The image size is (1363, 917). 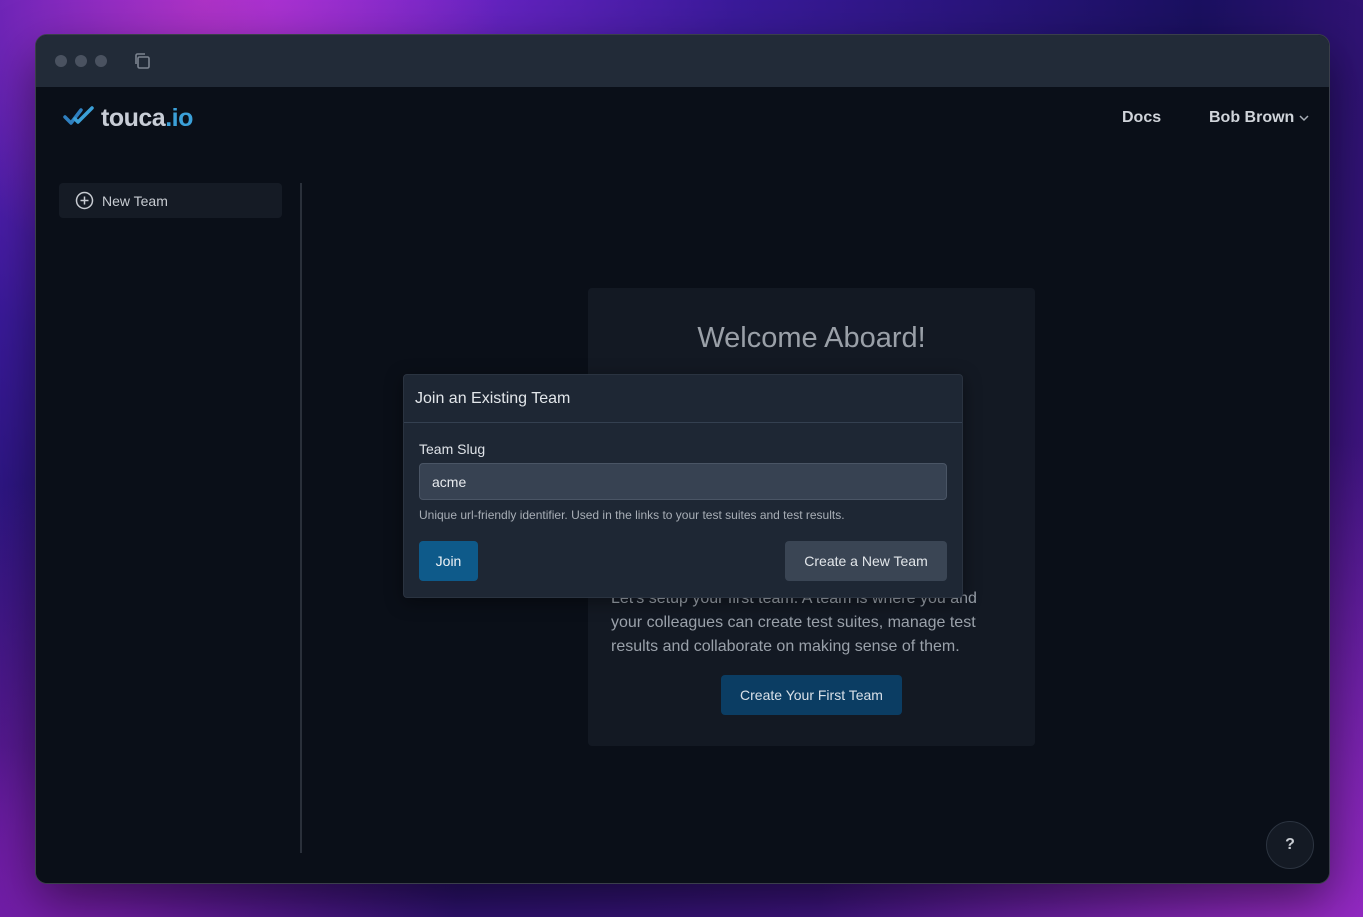 What do you see at coordinates (61, 61) in the screenshot?
I see `close-window-button` at bounding box center [61, 61].